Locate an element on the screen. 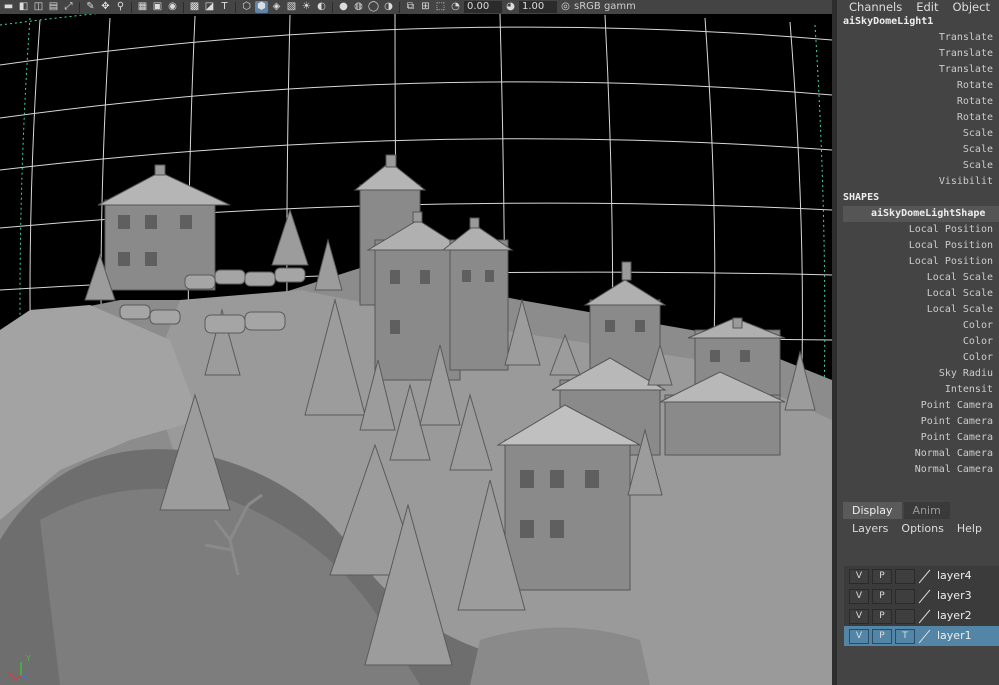 The image size is (999, 685). attr-scale-y: Scale is located at coordinates (918, 150).